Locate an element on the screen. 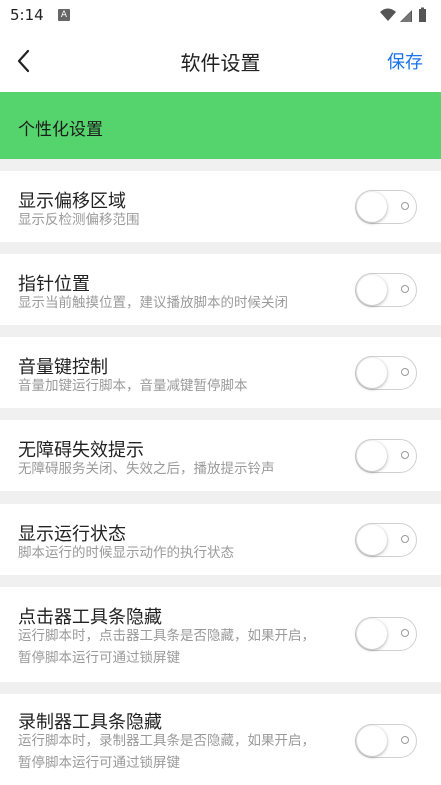 Image resolution: width=441 pixels, height=785 pixels. setting-row-show-run-status: 显示运行状态 脚本运行的时候显示动作的执行状态 is located at coordinates (220, 539).